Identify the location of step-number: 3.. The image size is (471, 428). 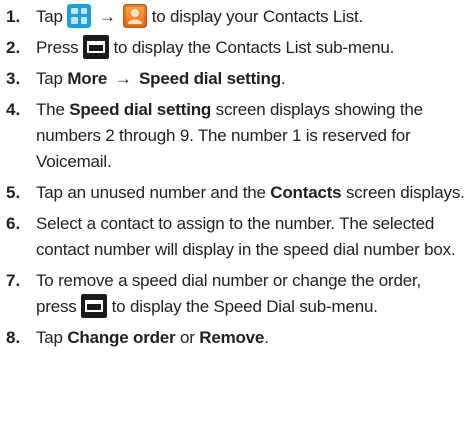
(13, 78).